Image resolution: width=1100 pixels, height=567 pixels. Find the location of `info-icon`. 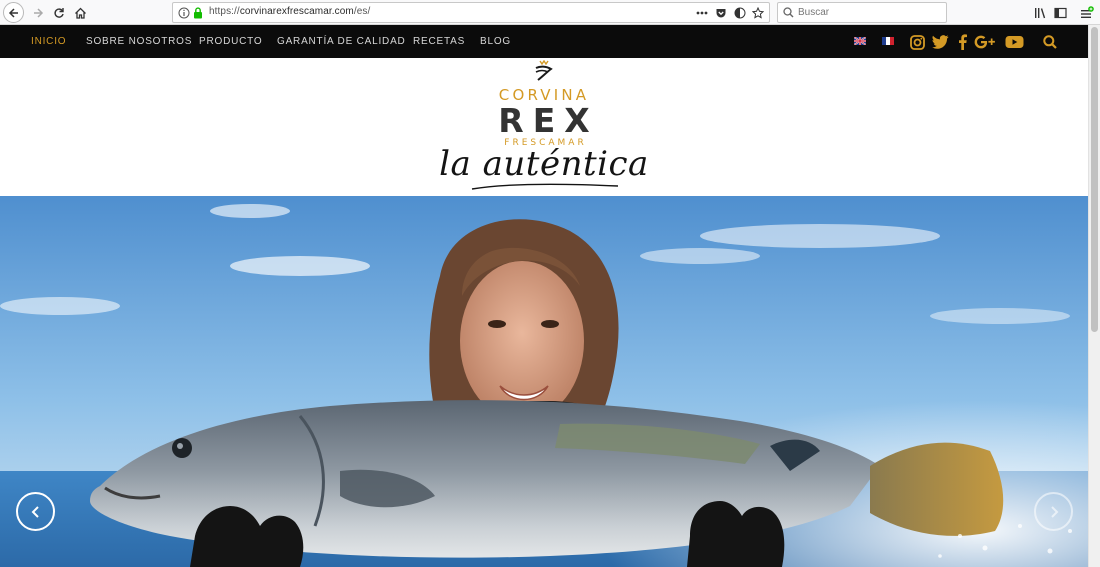

info-icon is located at coordinates (184, 13).